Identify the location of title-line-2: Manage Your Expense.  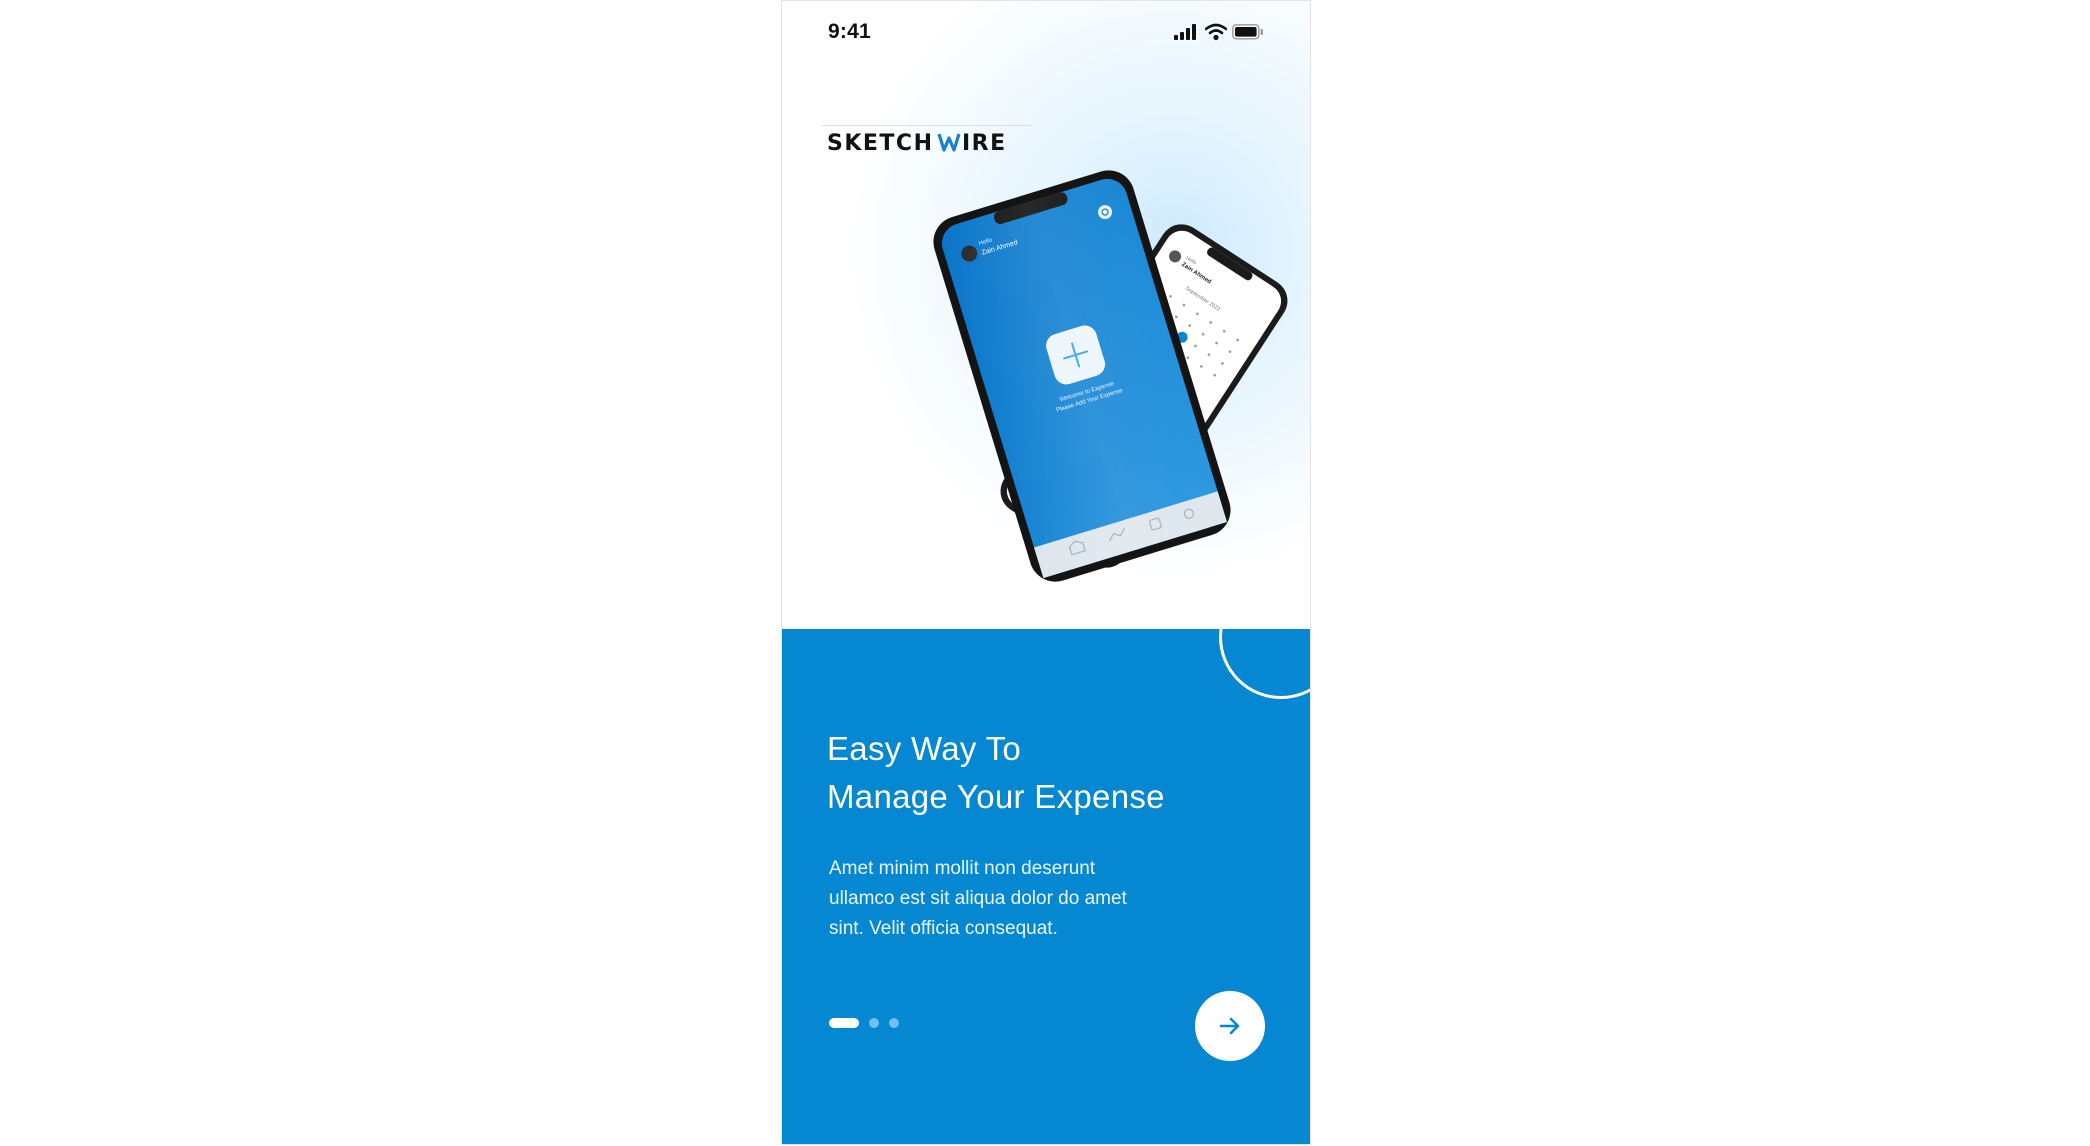
(996, 796).